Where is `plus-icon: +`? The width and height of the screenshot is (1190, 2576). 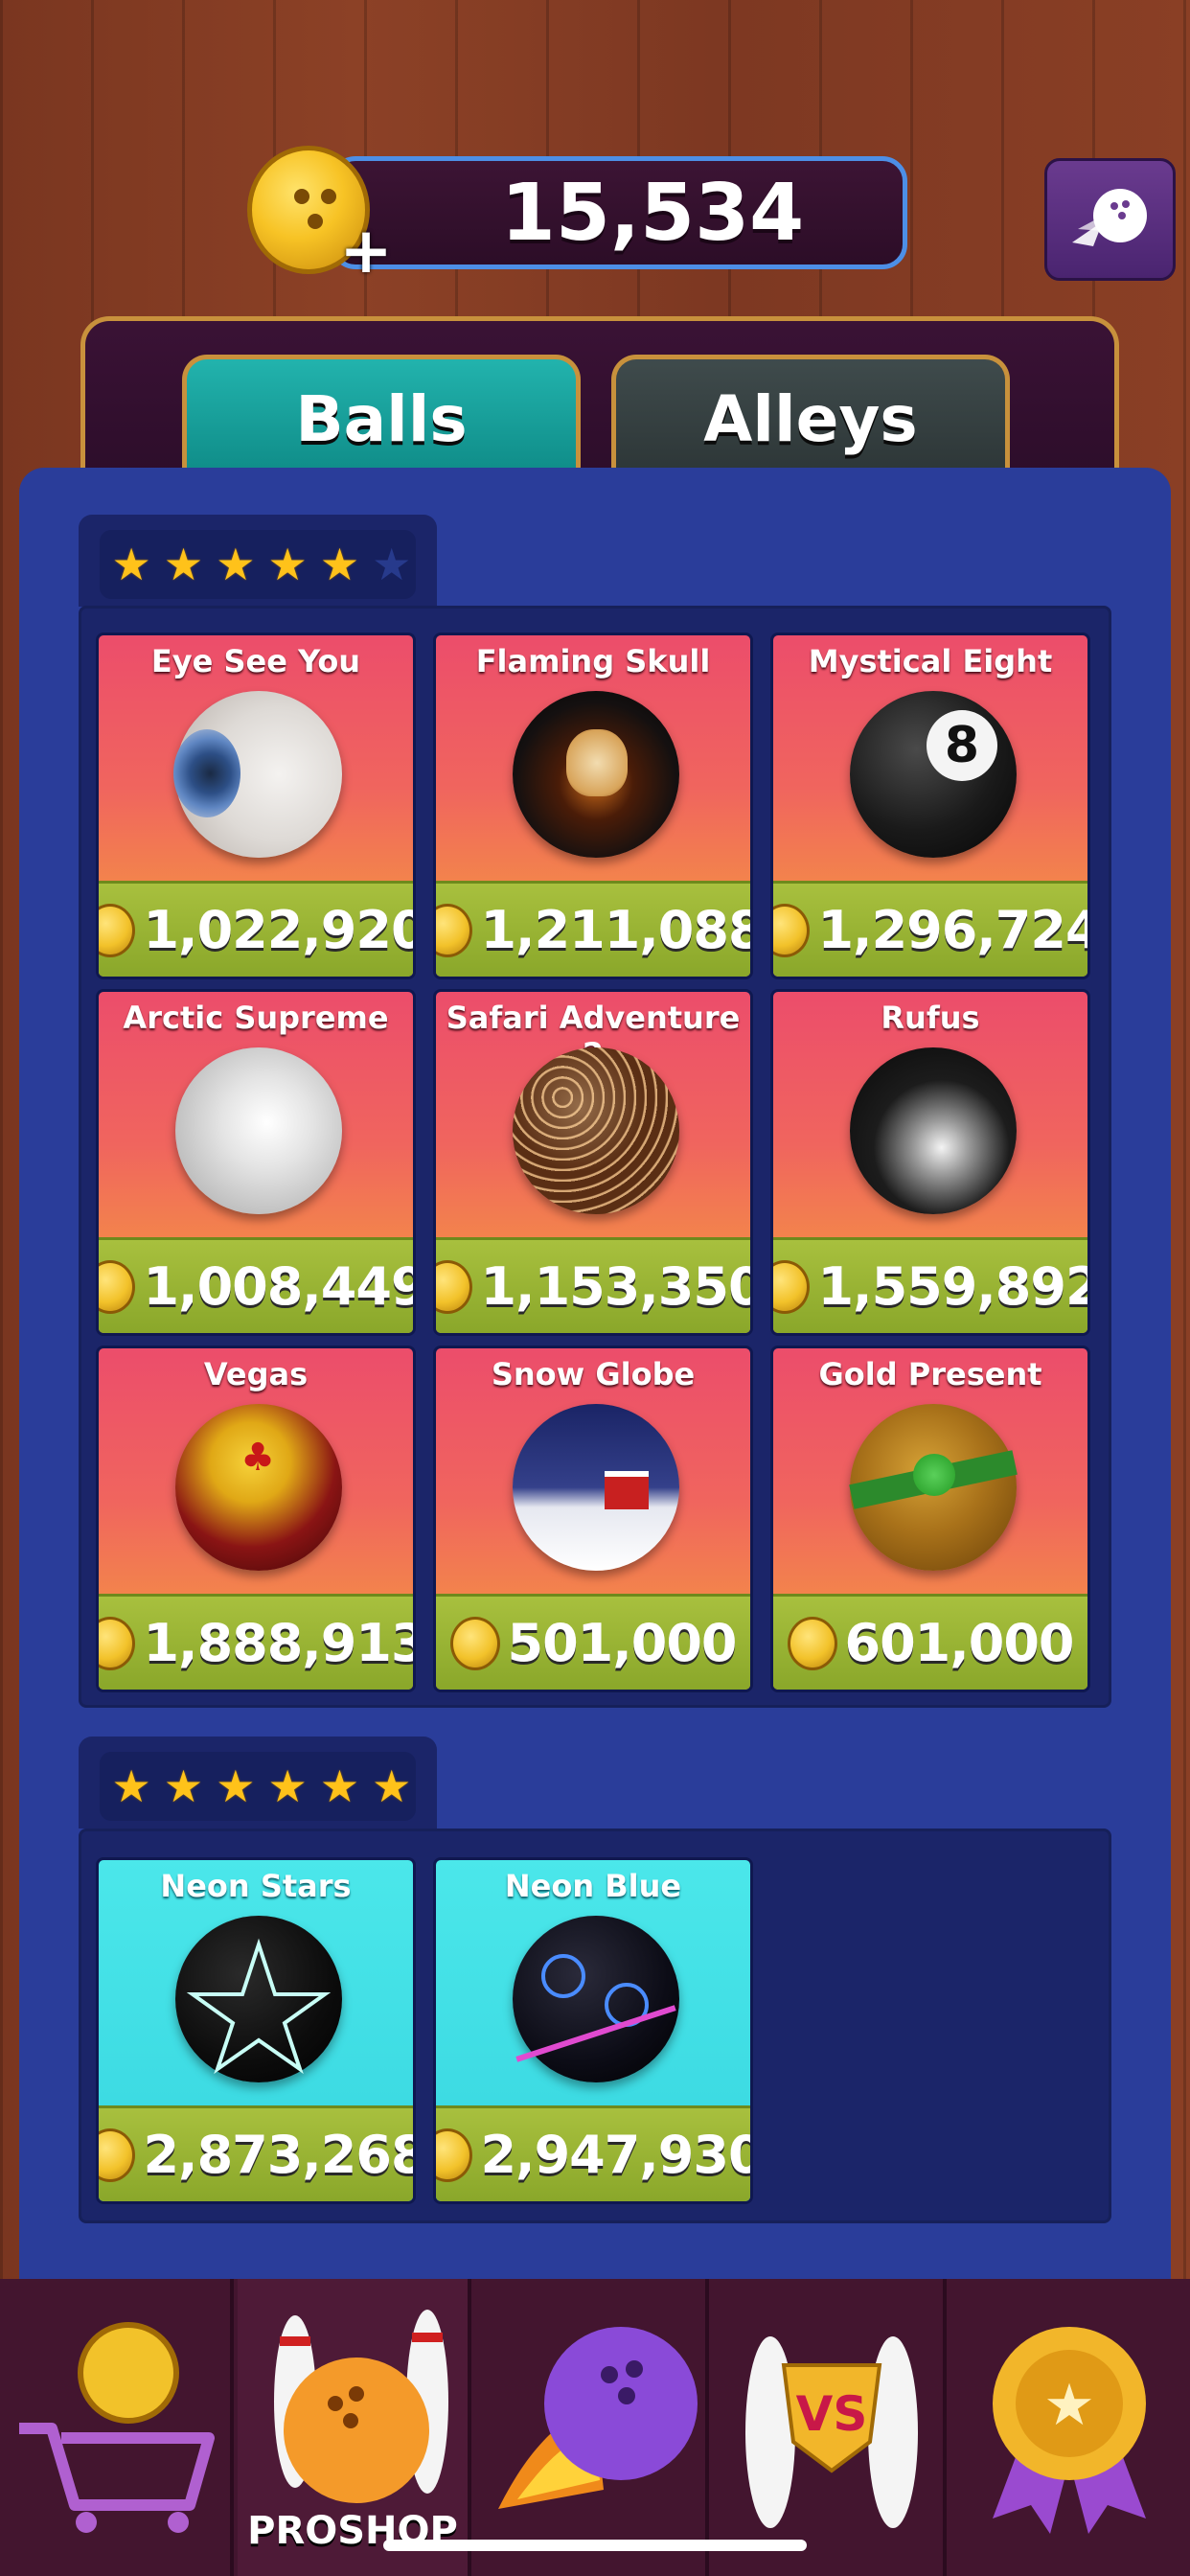 plus-icon: + is located at coordinates (366, 251).